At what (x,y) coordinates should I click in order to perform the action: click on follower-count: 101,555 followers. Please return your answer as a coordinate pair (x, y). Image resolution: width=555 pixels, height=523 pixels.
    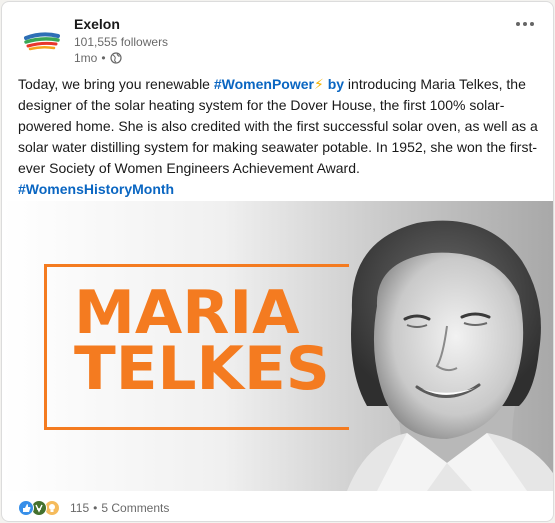
    Looking at the image, I should click on (121, 42).